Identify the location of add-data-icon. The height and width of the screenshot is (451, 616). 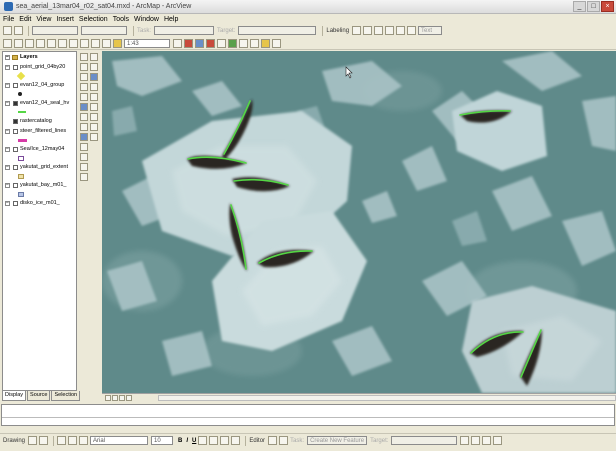
(117, 43).